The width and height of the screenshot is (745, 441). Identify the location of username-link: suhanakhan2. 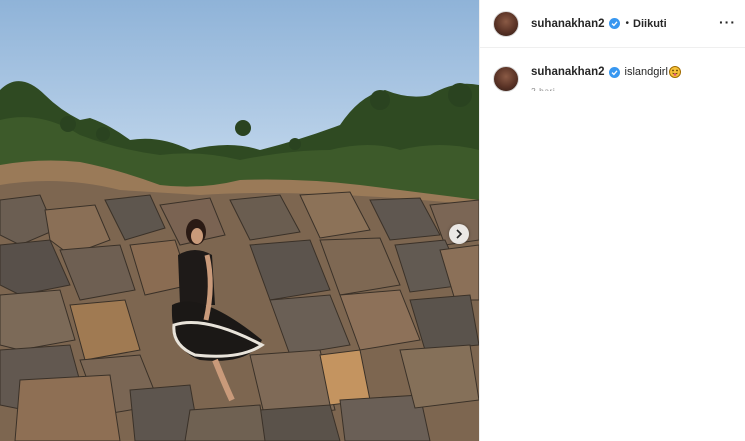
(568, 24).